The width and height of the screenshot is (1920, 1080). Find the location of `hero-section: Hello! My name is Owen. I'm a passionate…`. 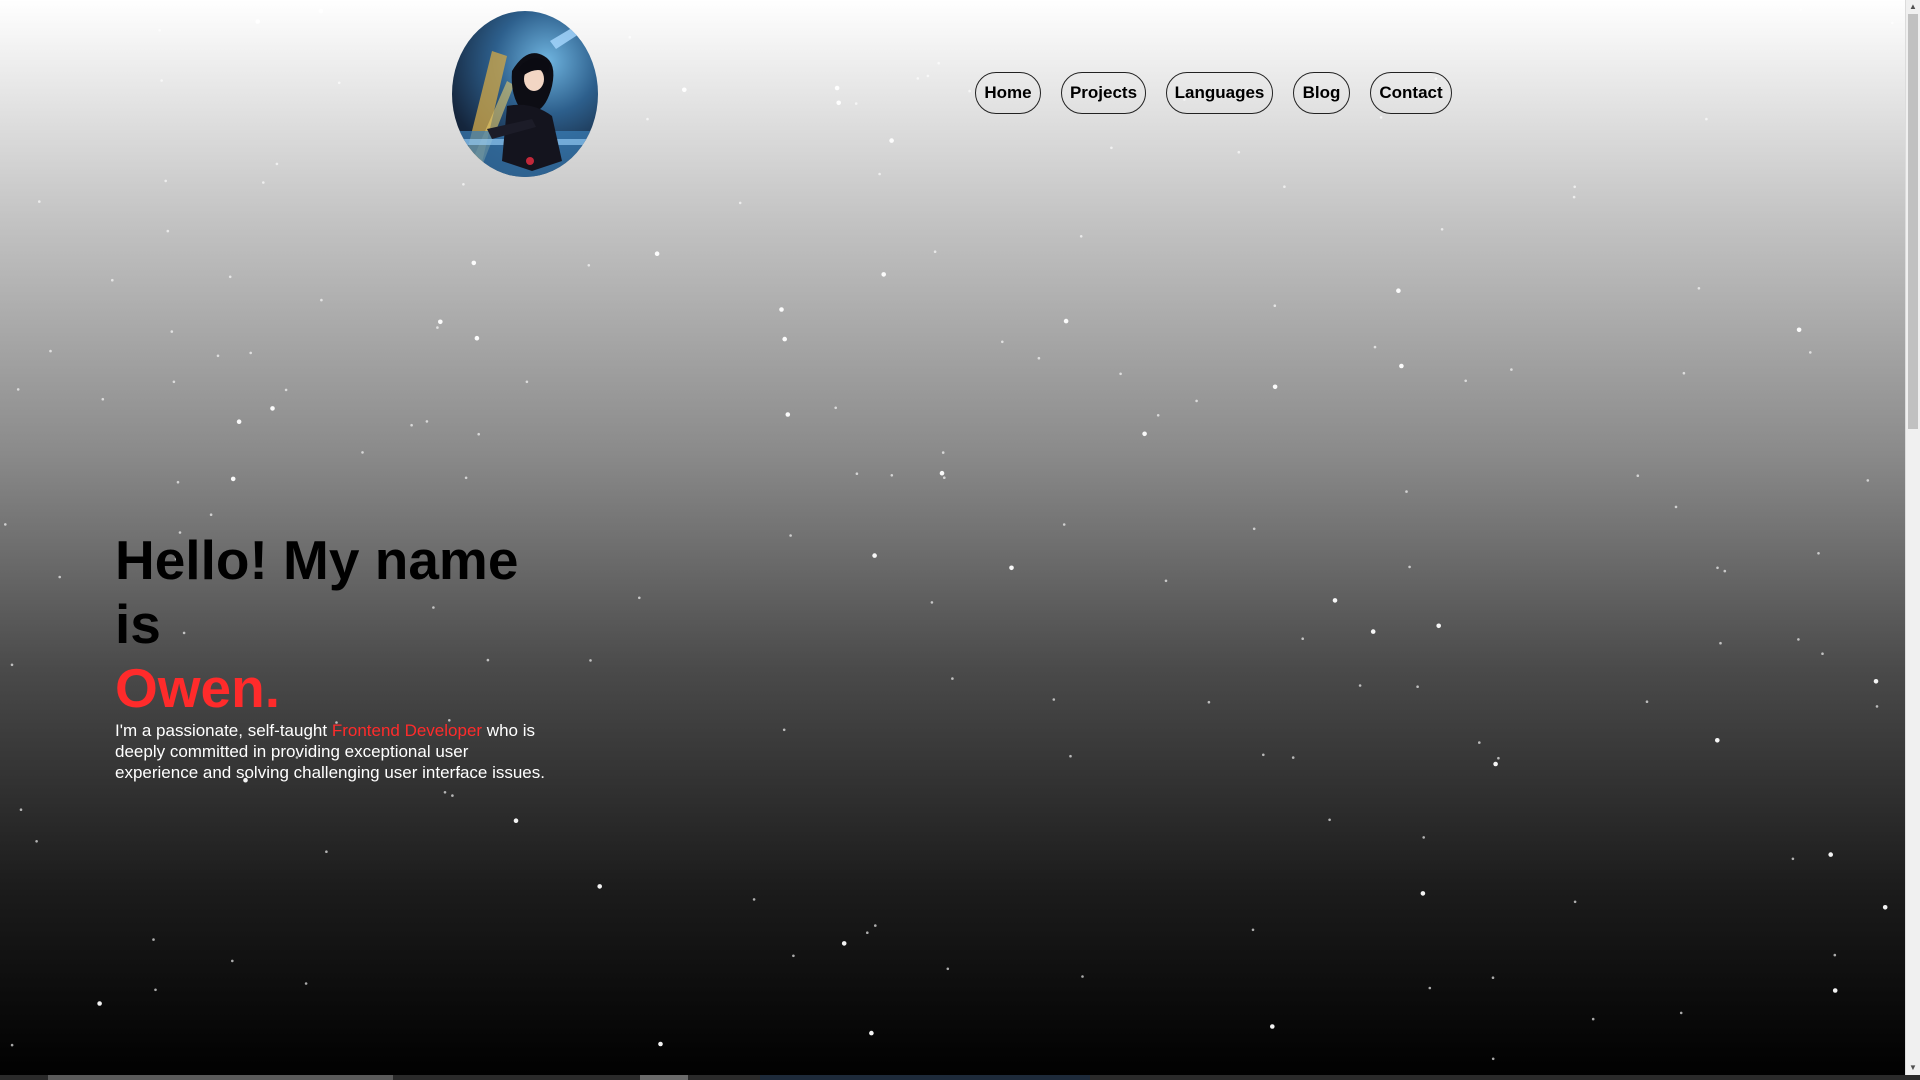

hero-section: Hello! My name is Owen. I'm a passionate… is located at coordinates (345, 655).